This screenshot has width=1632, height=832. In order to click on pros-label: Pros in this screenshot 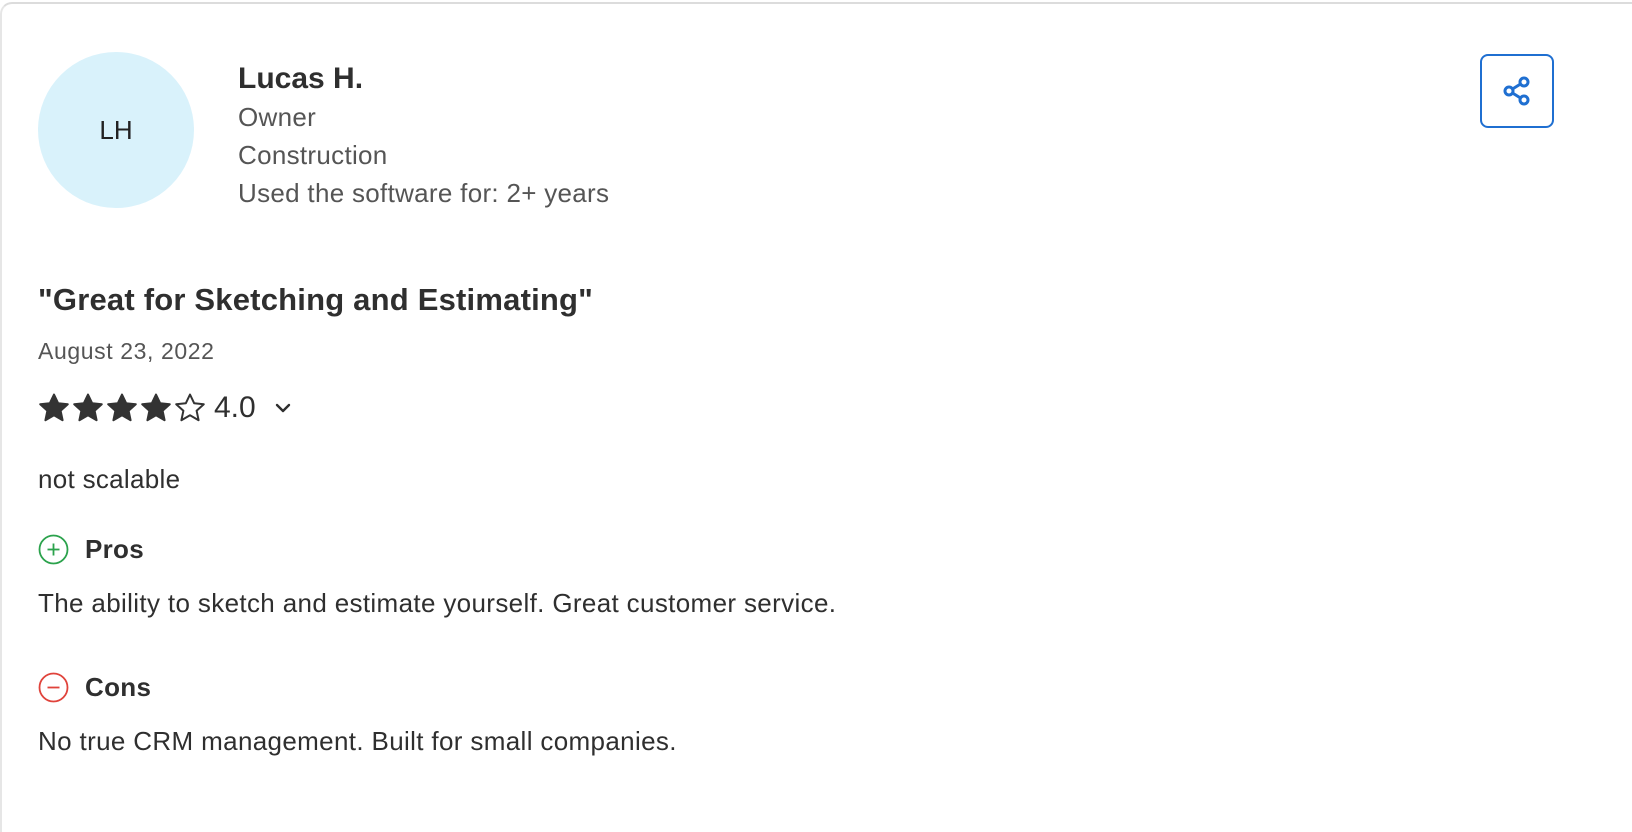, I will do `click(115, 549)`.